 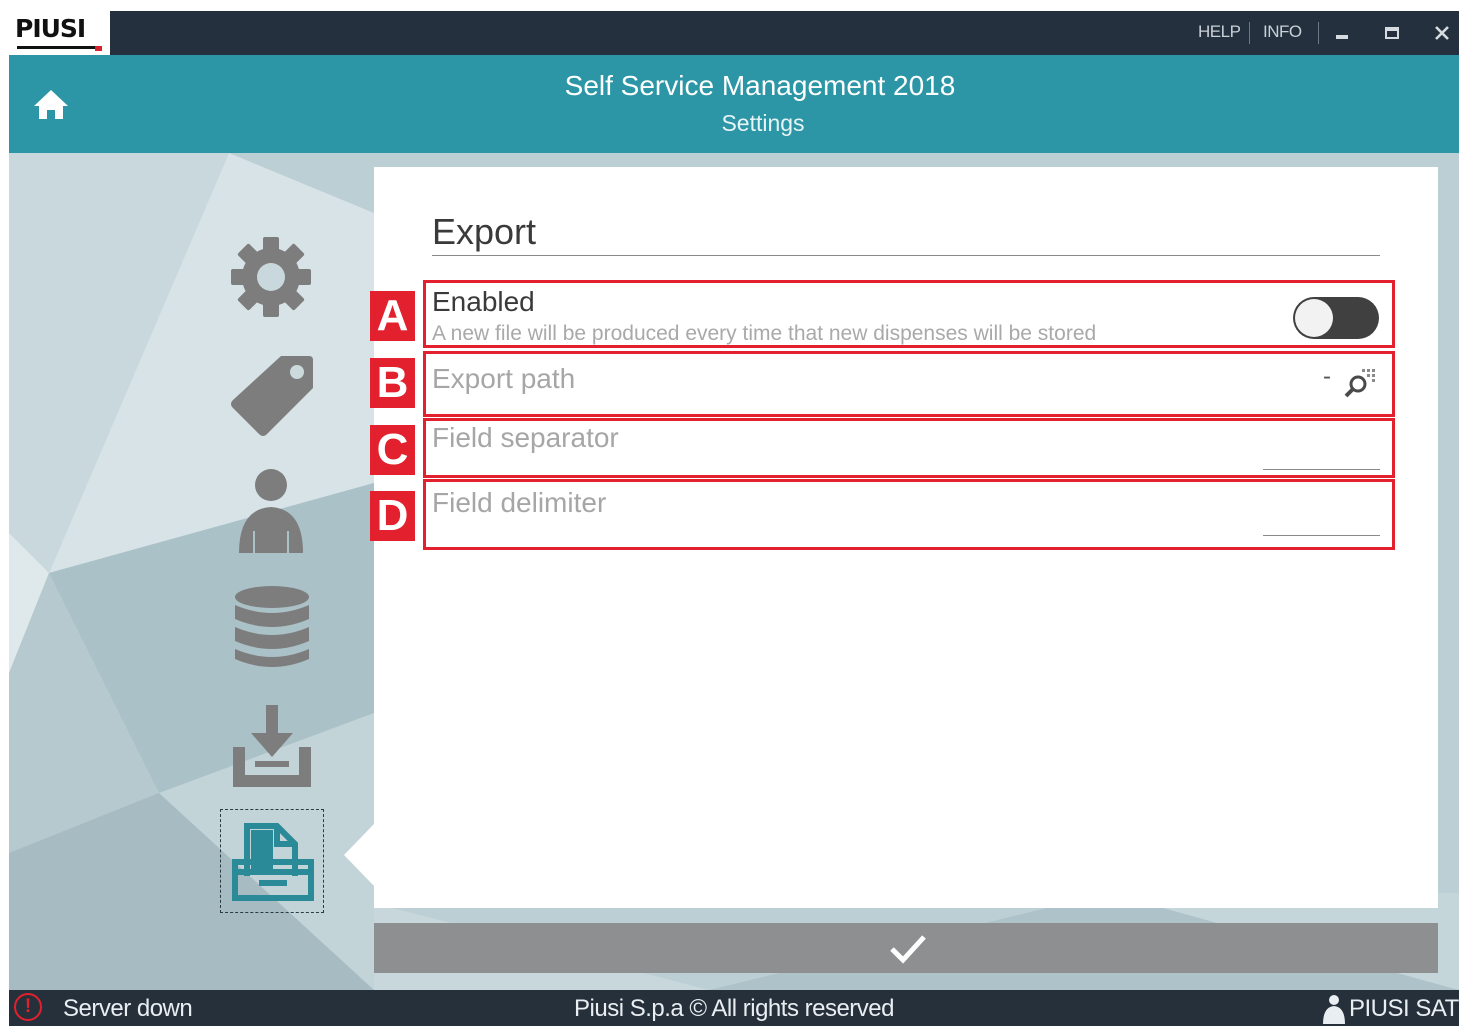 I want to click on nav-item-import, so click(x=272, y=745).